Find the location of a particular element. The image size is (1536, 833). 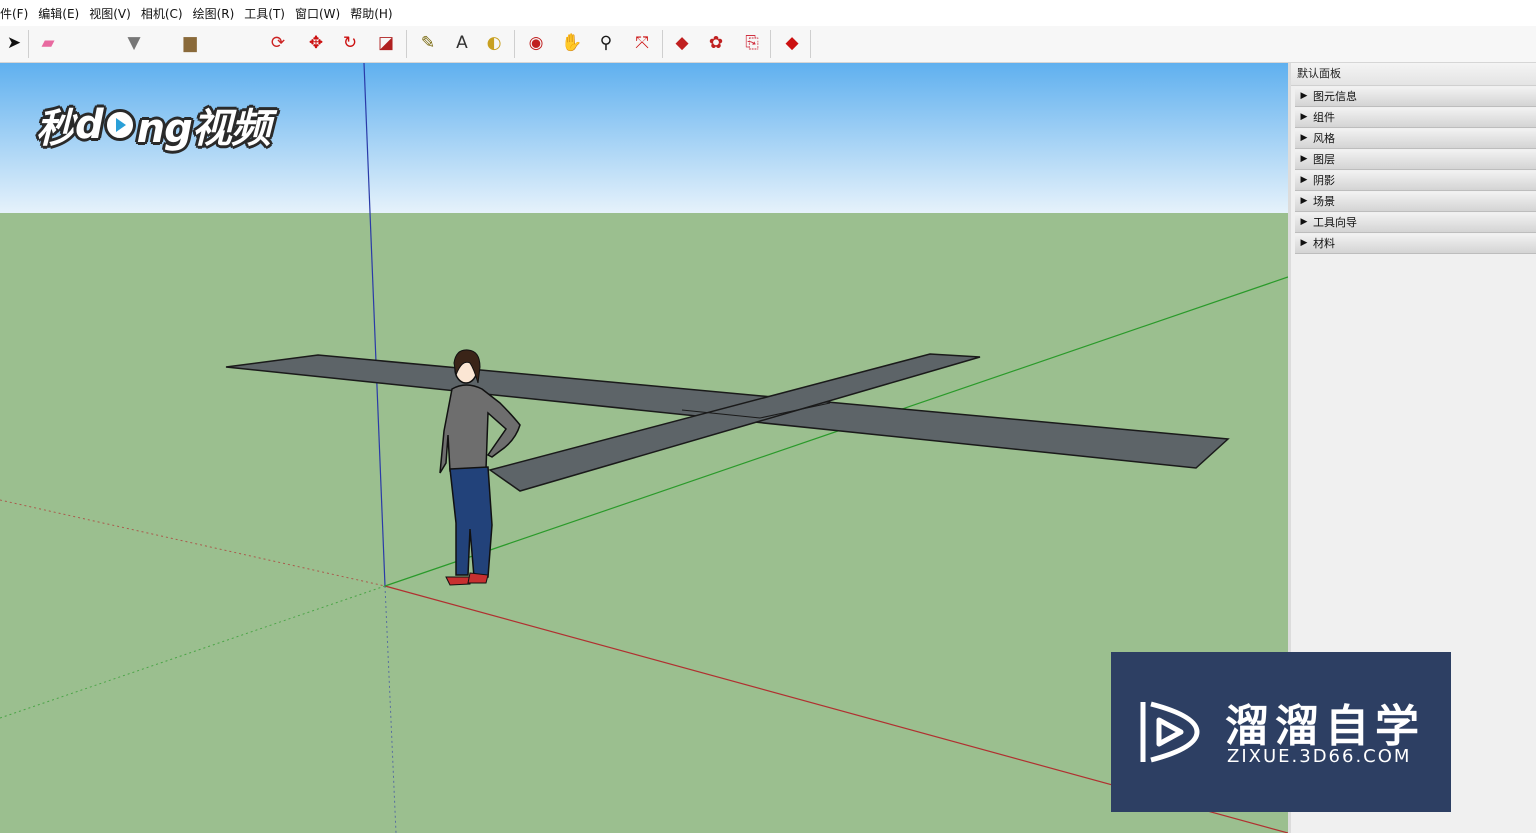

tray-label: 阴影 is located at coordinates (1324, 180).